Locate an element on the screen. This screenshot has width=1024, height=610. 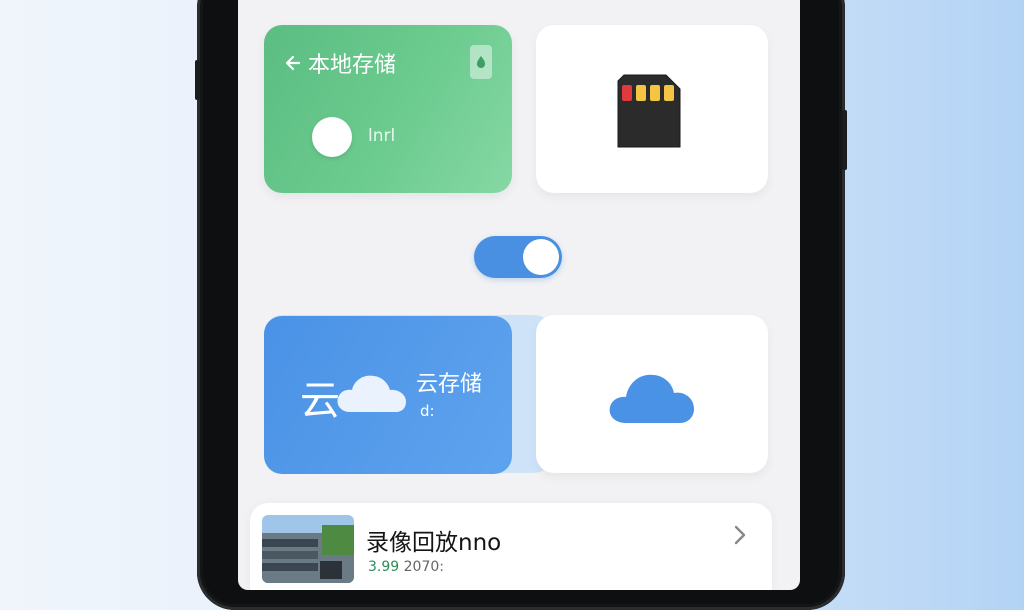
storage-toggle-switch is located at coordinates (518, 257).